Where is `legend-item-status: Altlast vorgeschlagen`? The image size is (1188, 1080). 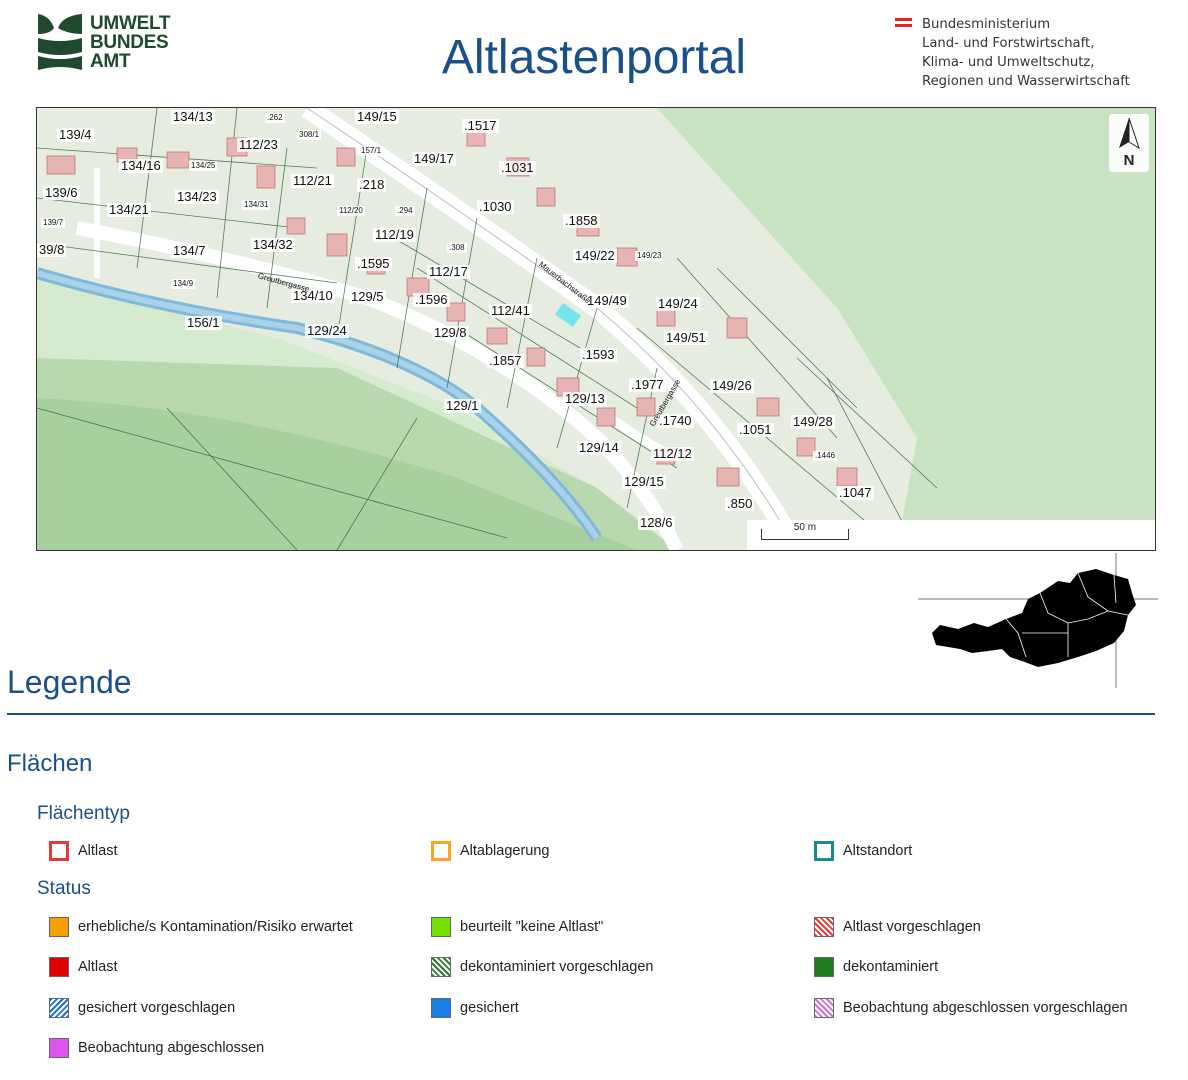 legend-item-status: Altlast vorgeschlagen is located at coordinates (897, 927).